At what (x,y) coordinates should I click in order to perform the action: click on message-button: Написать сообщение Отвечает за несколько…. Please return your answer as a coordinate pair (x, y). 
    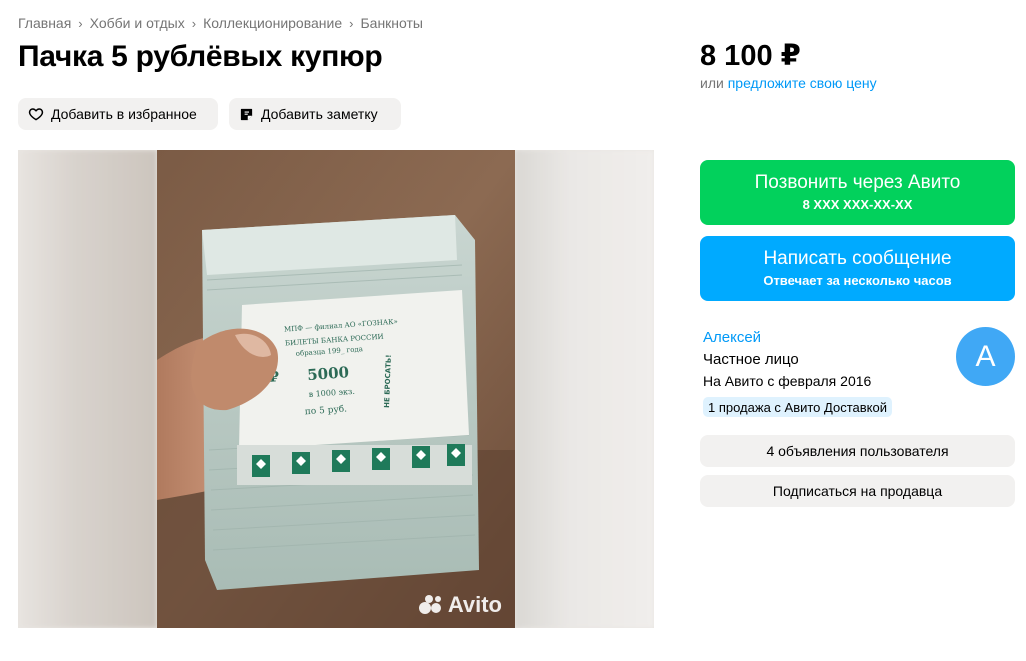
    Looking at the image, I should click on (857, 268).